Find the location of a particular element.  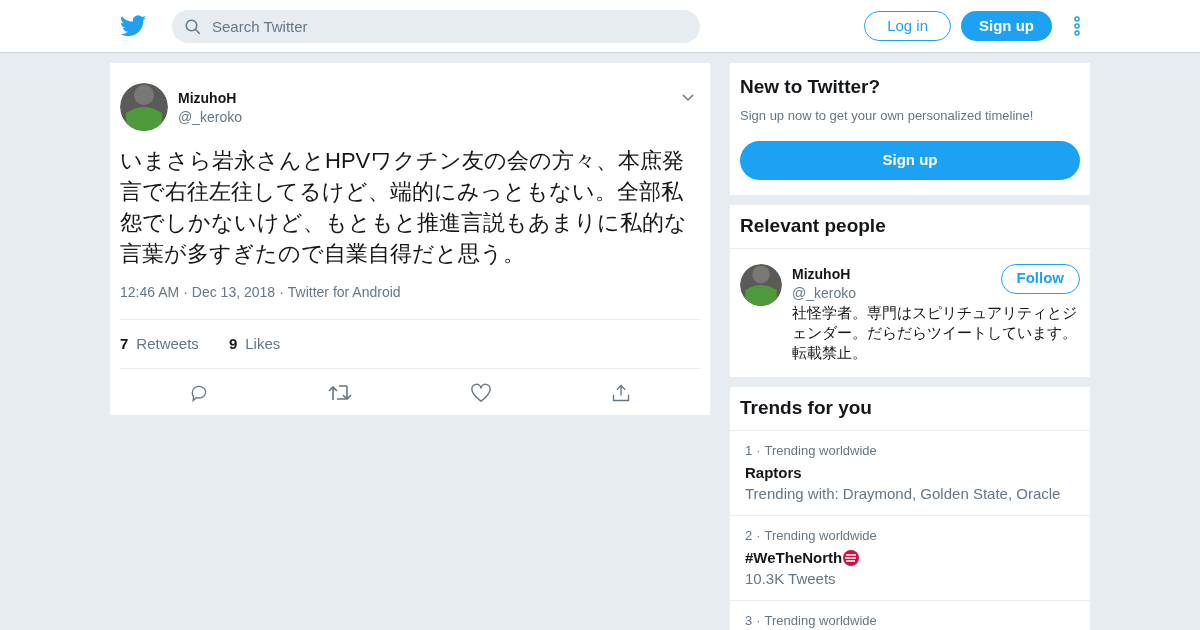

trend-meta: 10.3K Tweets is located at coordinates (791, 578).